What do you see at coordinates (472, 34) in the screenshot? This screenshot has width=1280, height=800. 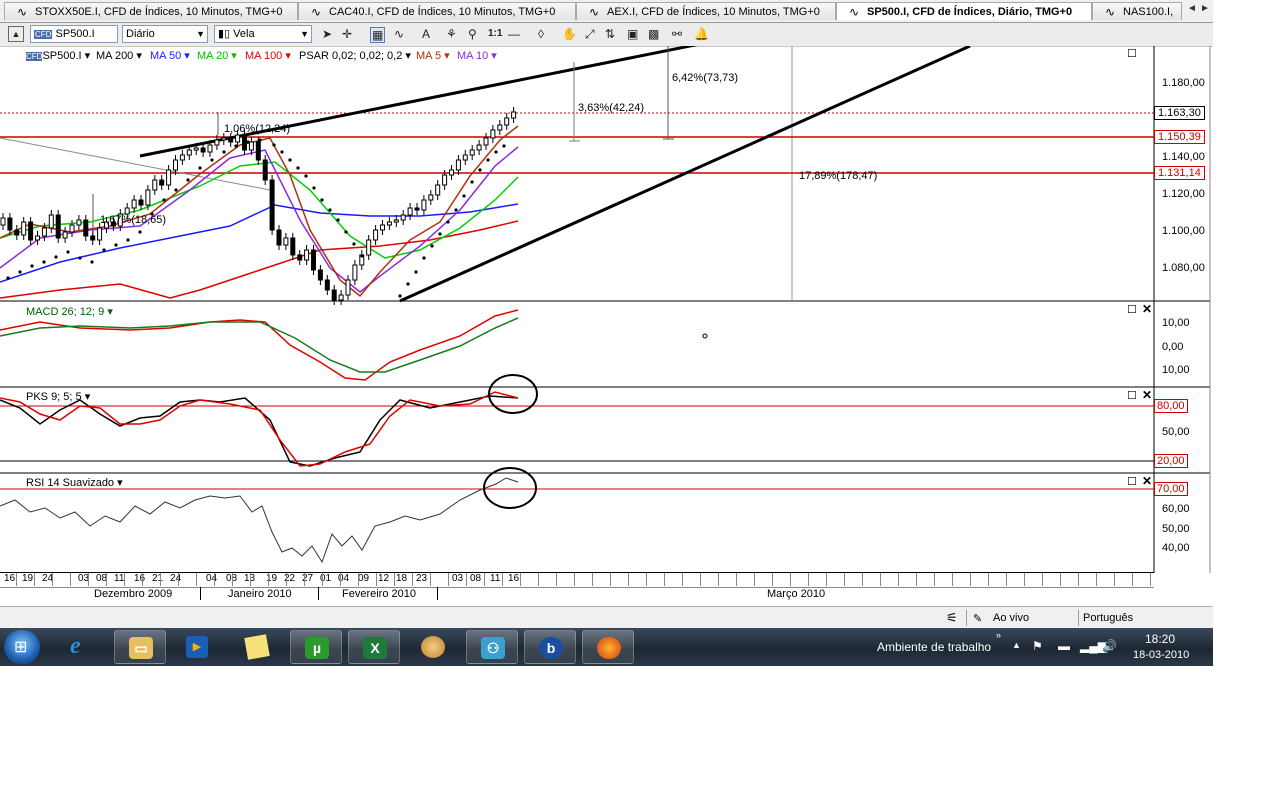 I see `zoom-icon: ⚲` at bounding box center [472, 34].